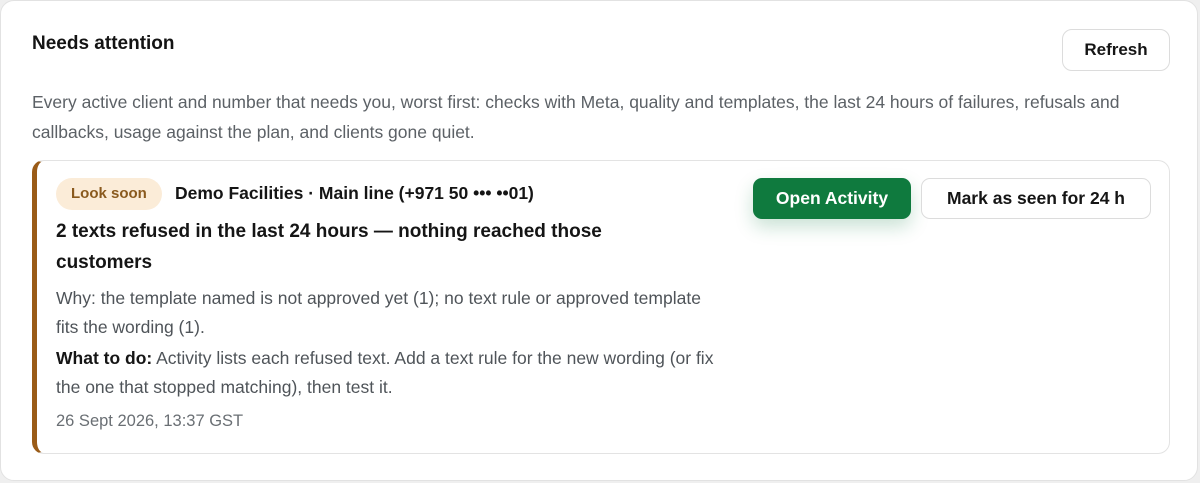 This screenshot has width=1200, height=483. What do you see at coordinates (109, 194) in the screenshot?
I see `priority-badge: Look soon` at bounding box center [109, 194].